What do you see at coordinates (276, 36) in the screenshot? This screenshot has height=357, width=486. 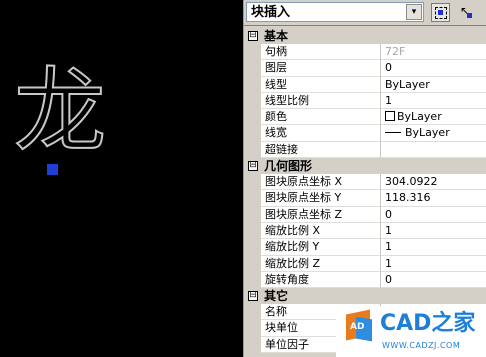 I see `section-title: 基本` at bounding box center [276, 36].